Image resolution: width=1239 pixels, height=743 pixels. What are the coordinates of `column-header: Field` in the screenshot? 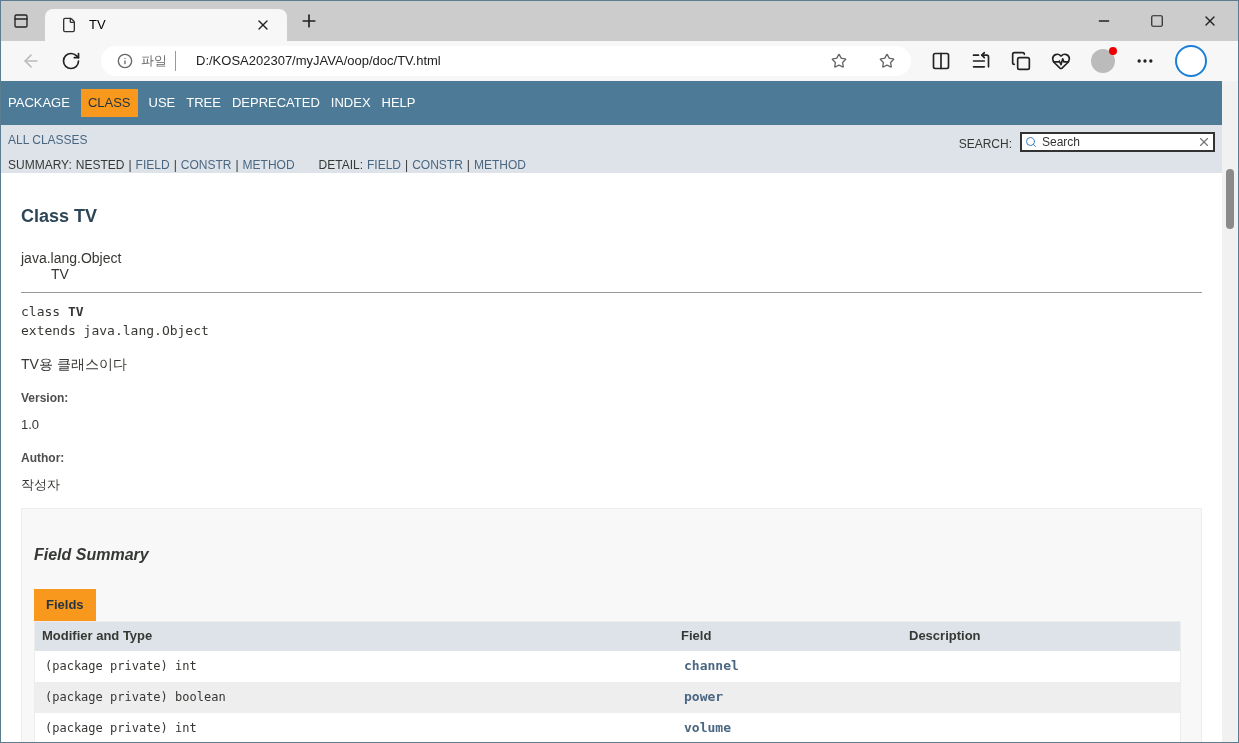 It's located at (697, 636).